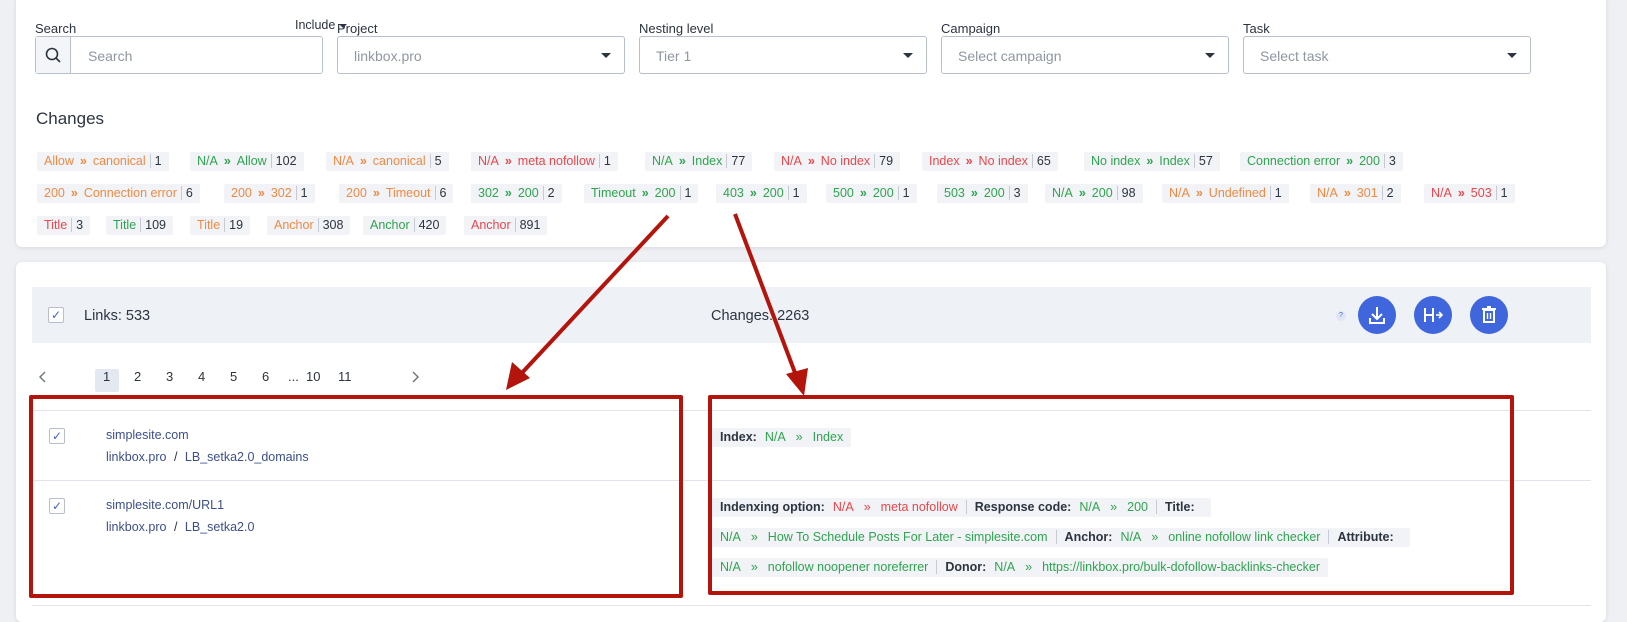 This screenshot has width=1627, height=622. Describe the element at coordinates (594, 295) in the screenshot. I see `annotation-arrow-left` at that location.